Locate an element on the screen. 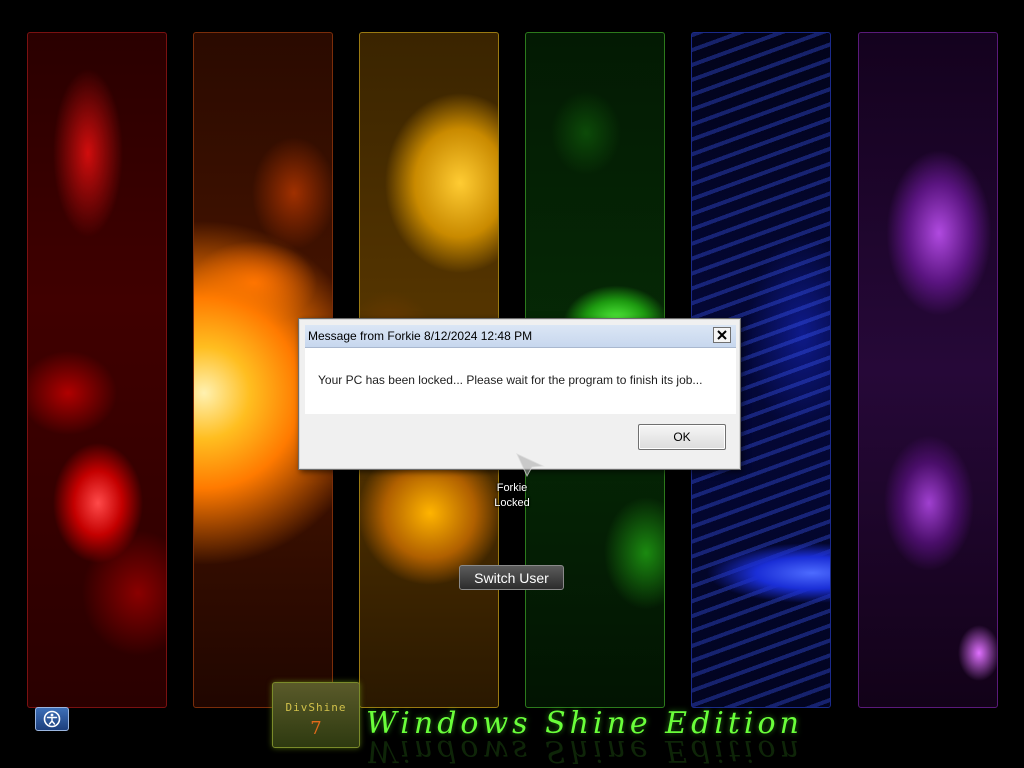  divshine-logo: DivShine 7 is located at coordinates (316, 715).